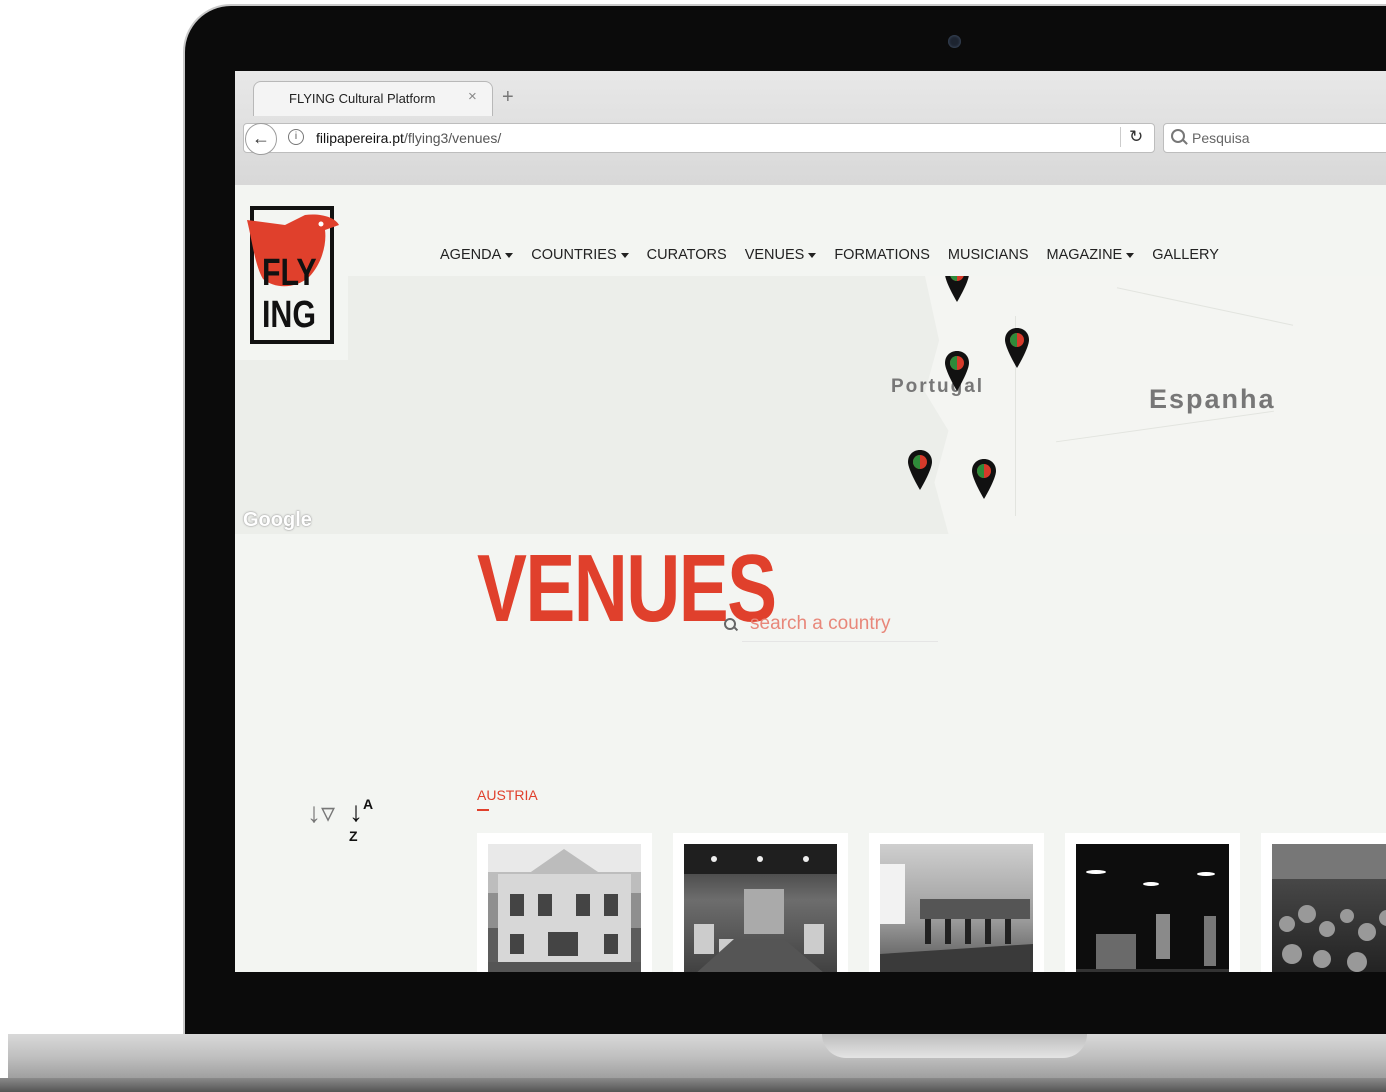  I want to click on nav-item-gallery: GALLERY, so click(1185, 255).